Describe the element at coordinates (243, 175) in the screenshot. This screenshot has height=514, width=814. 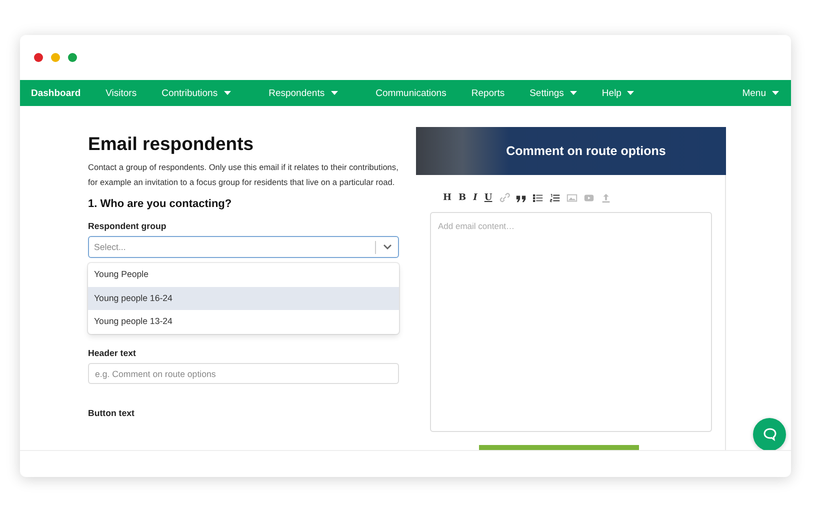
I see `intro-text: Contact a group of respondents. Only use this email if it relates to their contributions, for example an invitation to a focus group for residents that live on a particular road.` at that location.